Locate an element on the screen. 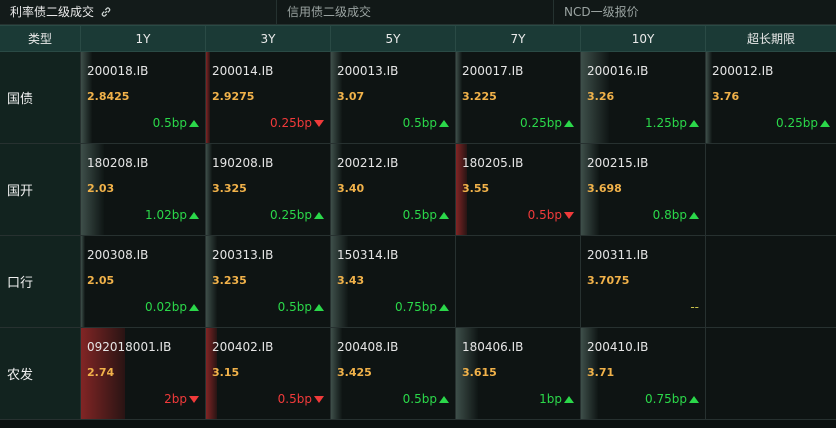 This screenshot has width=836, height=428. yield-change: -- is located at coordinates (694, 307).